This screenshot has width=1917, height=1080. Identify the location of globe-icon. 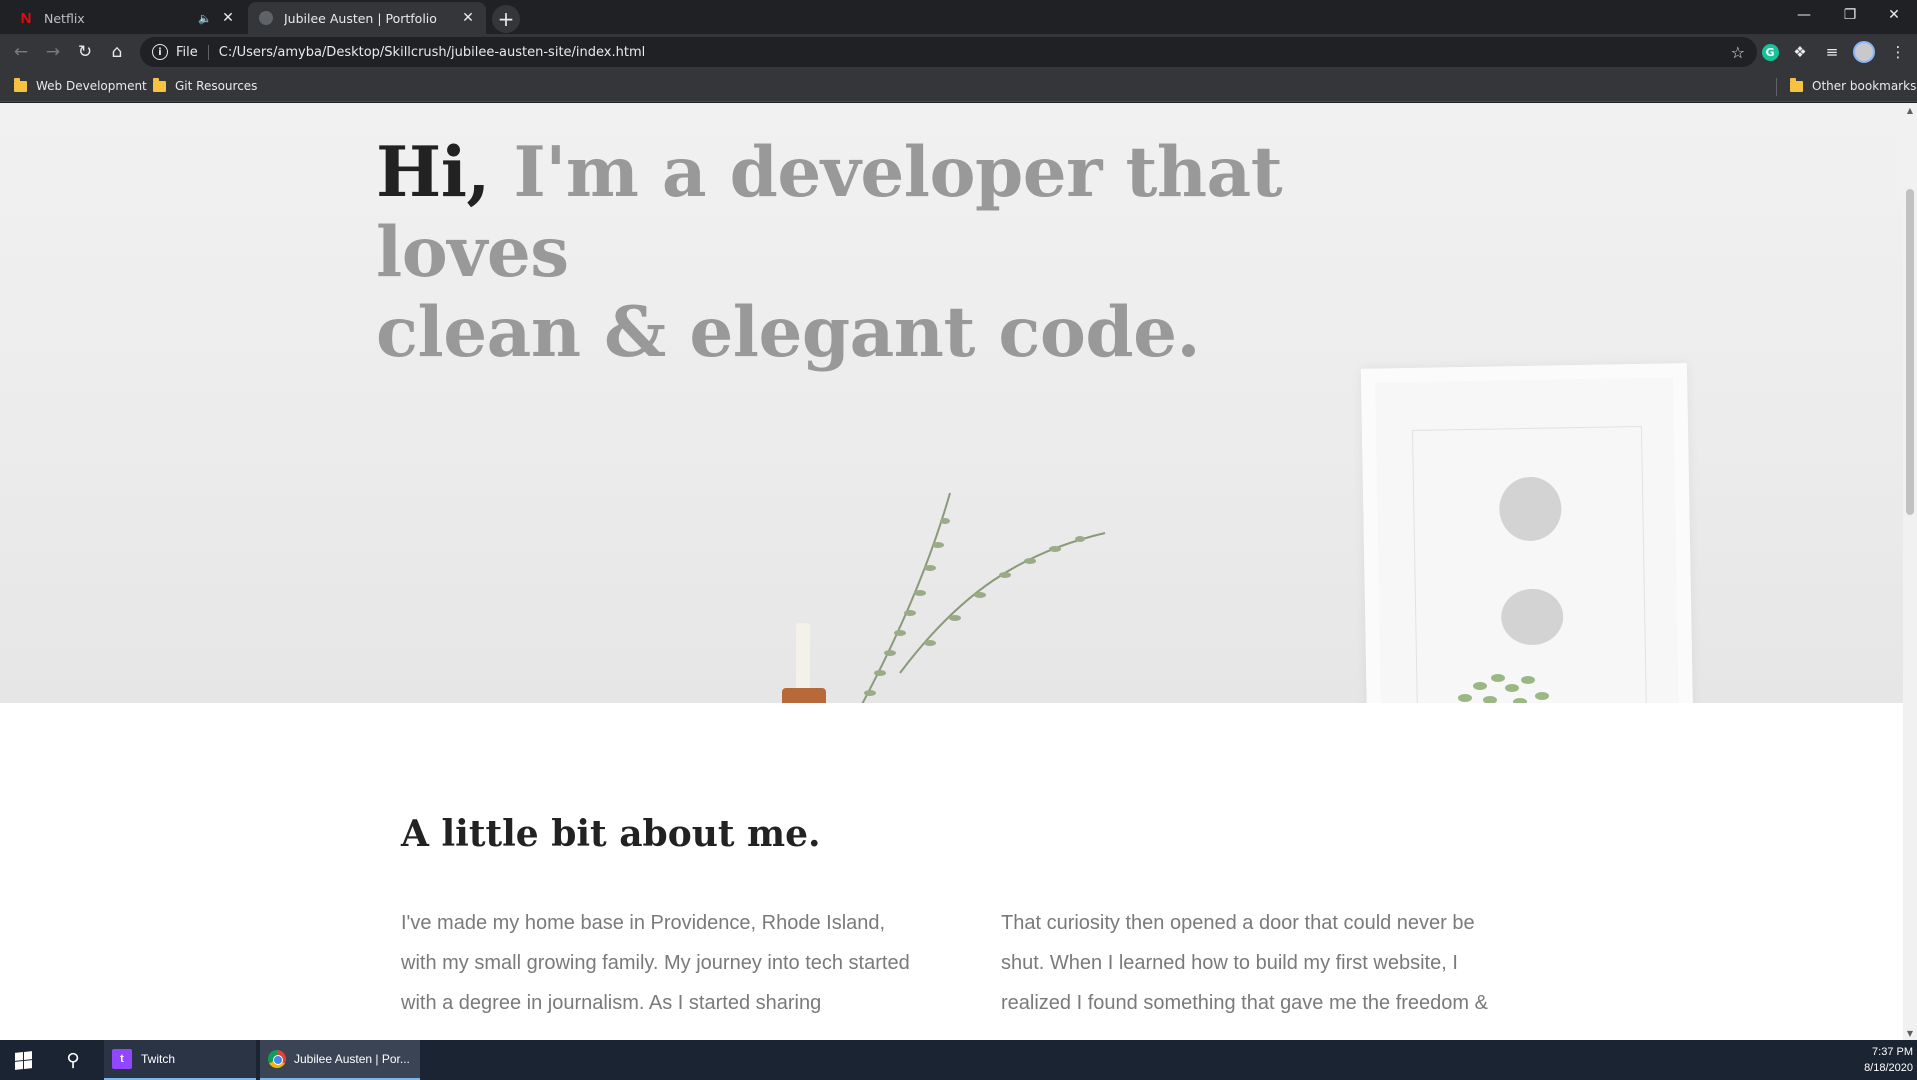
(266, 18).